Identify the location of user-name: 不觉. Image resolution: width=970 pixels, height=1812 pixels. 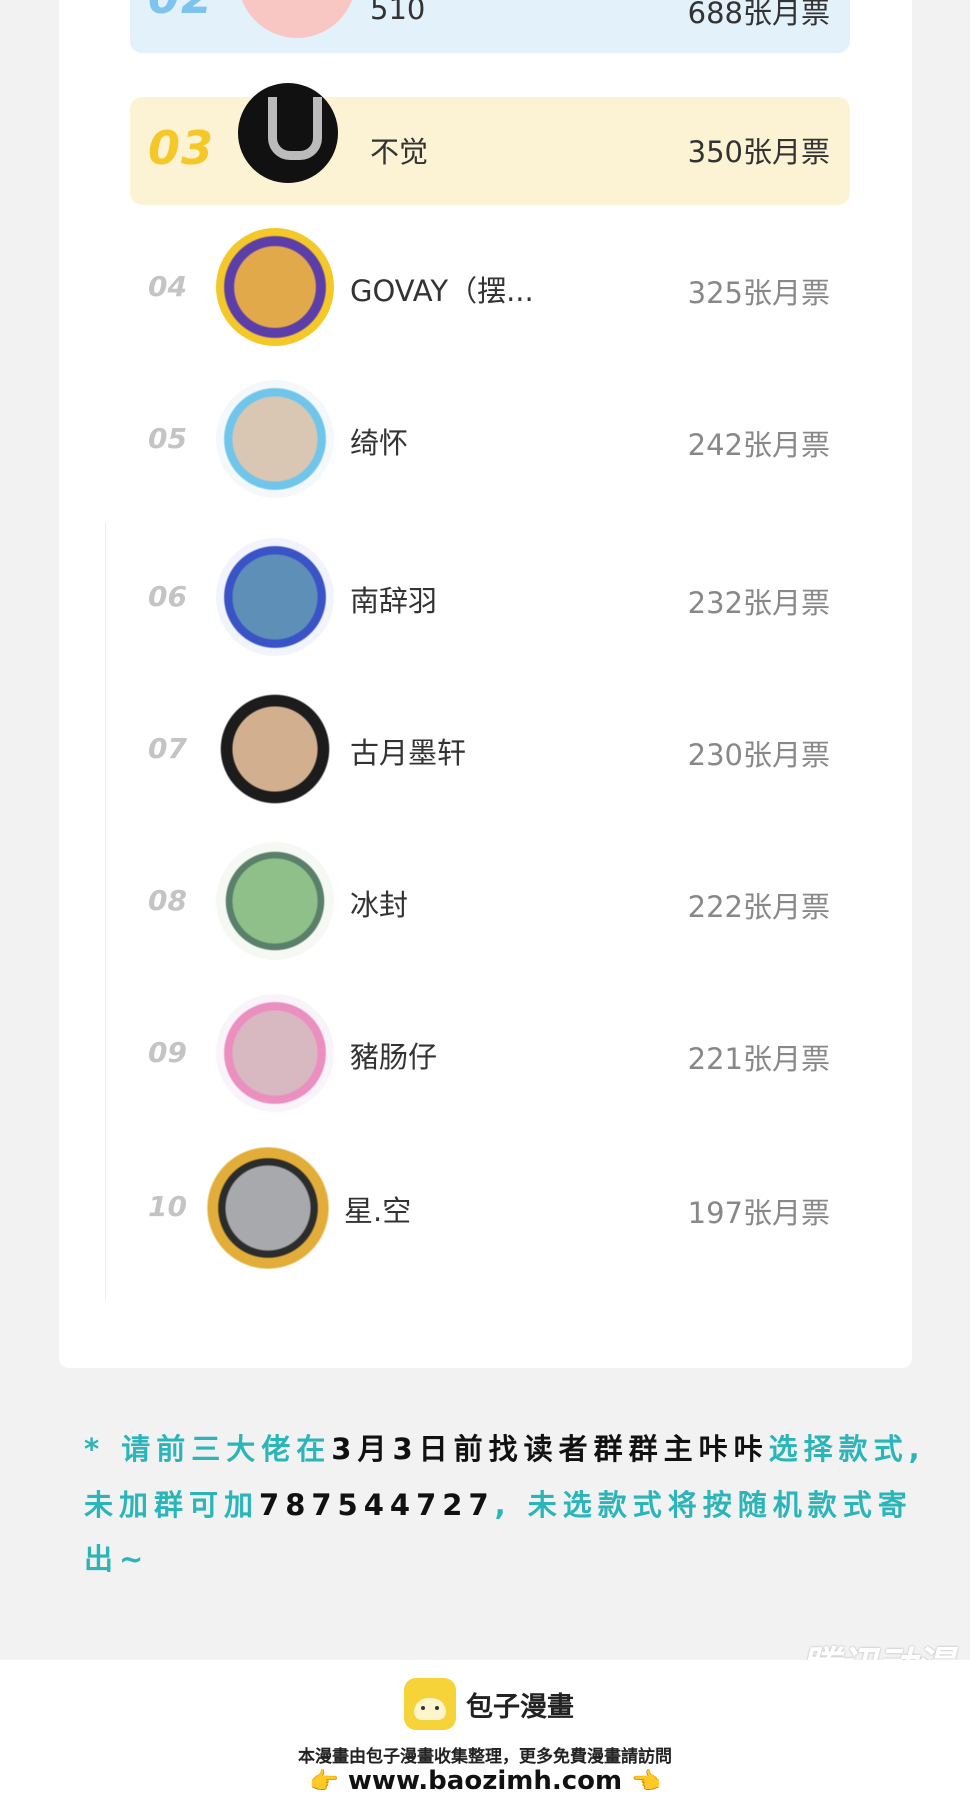
(399, 152).